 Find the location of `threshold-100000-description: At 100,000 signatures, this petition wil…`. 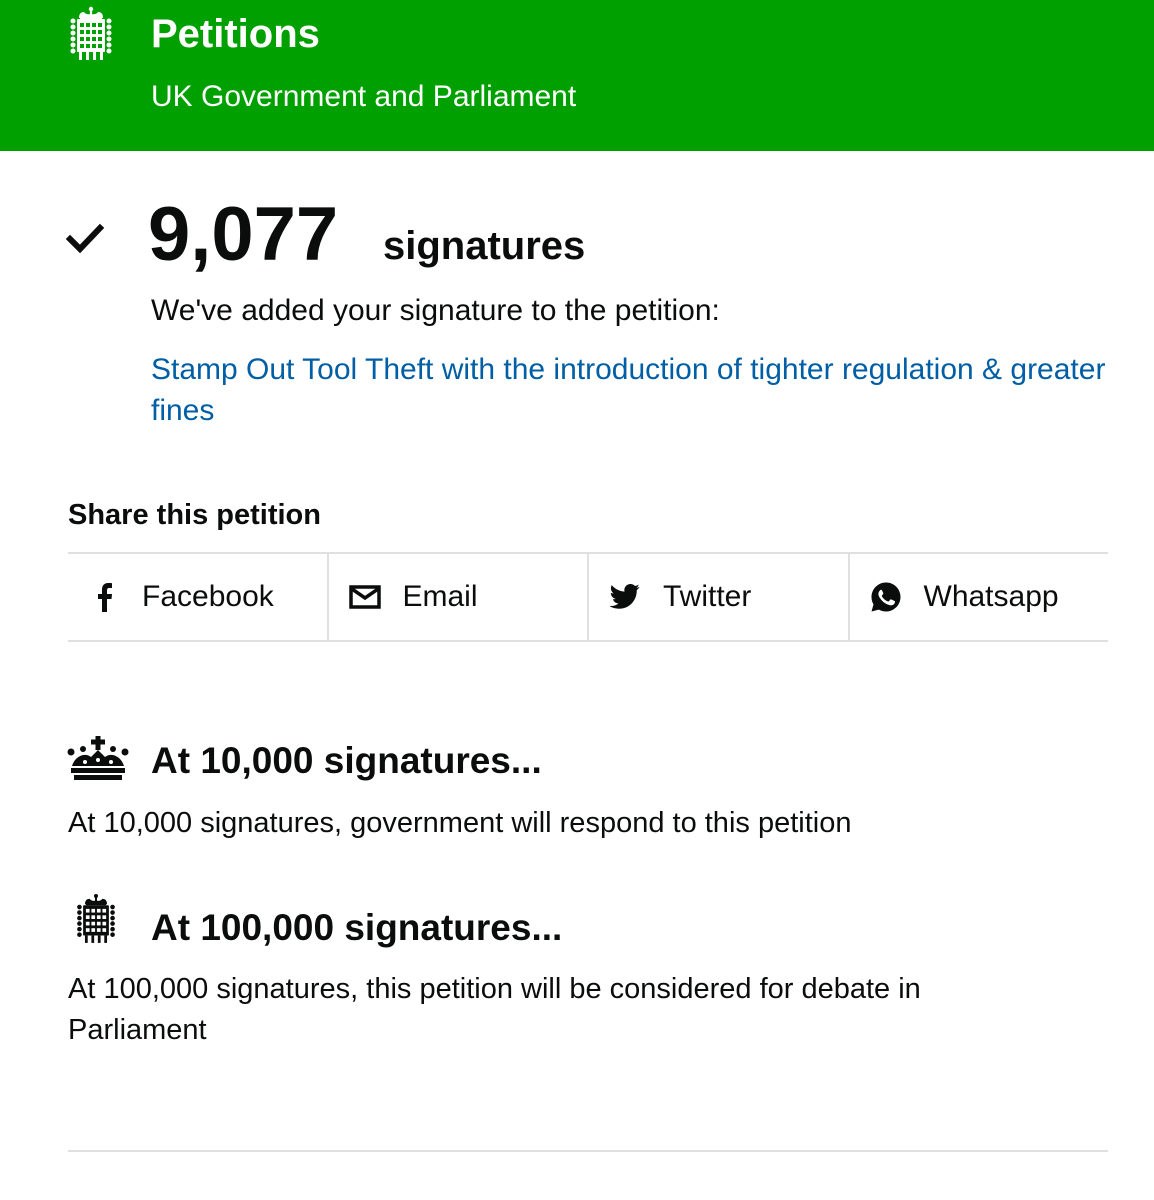

threshold-100000-description: At 100,000 signatures, this petition wil… is located at coordinates (494, 1009).